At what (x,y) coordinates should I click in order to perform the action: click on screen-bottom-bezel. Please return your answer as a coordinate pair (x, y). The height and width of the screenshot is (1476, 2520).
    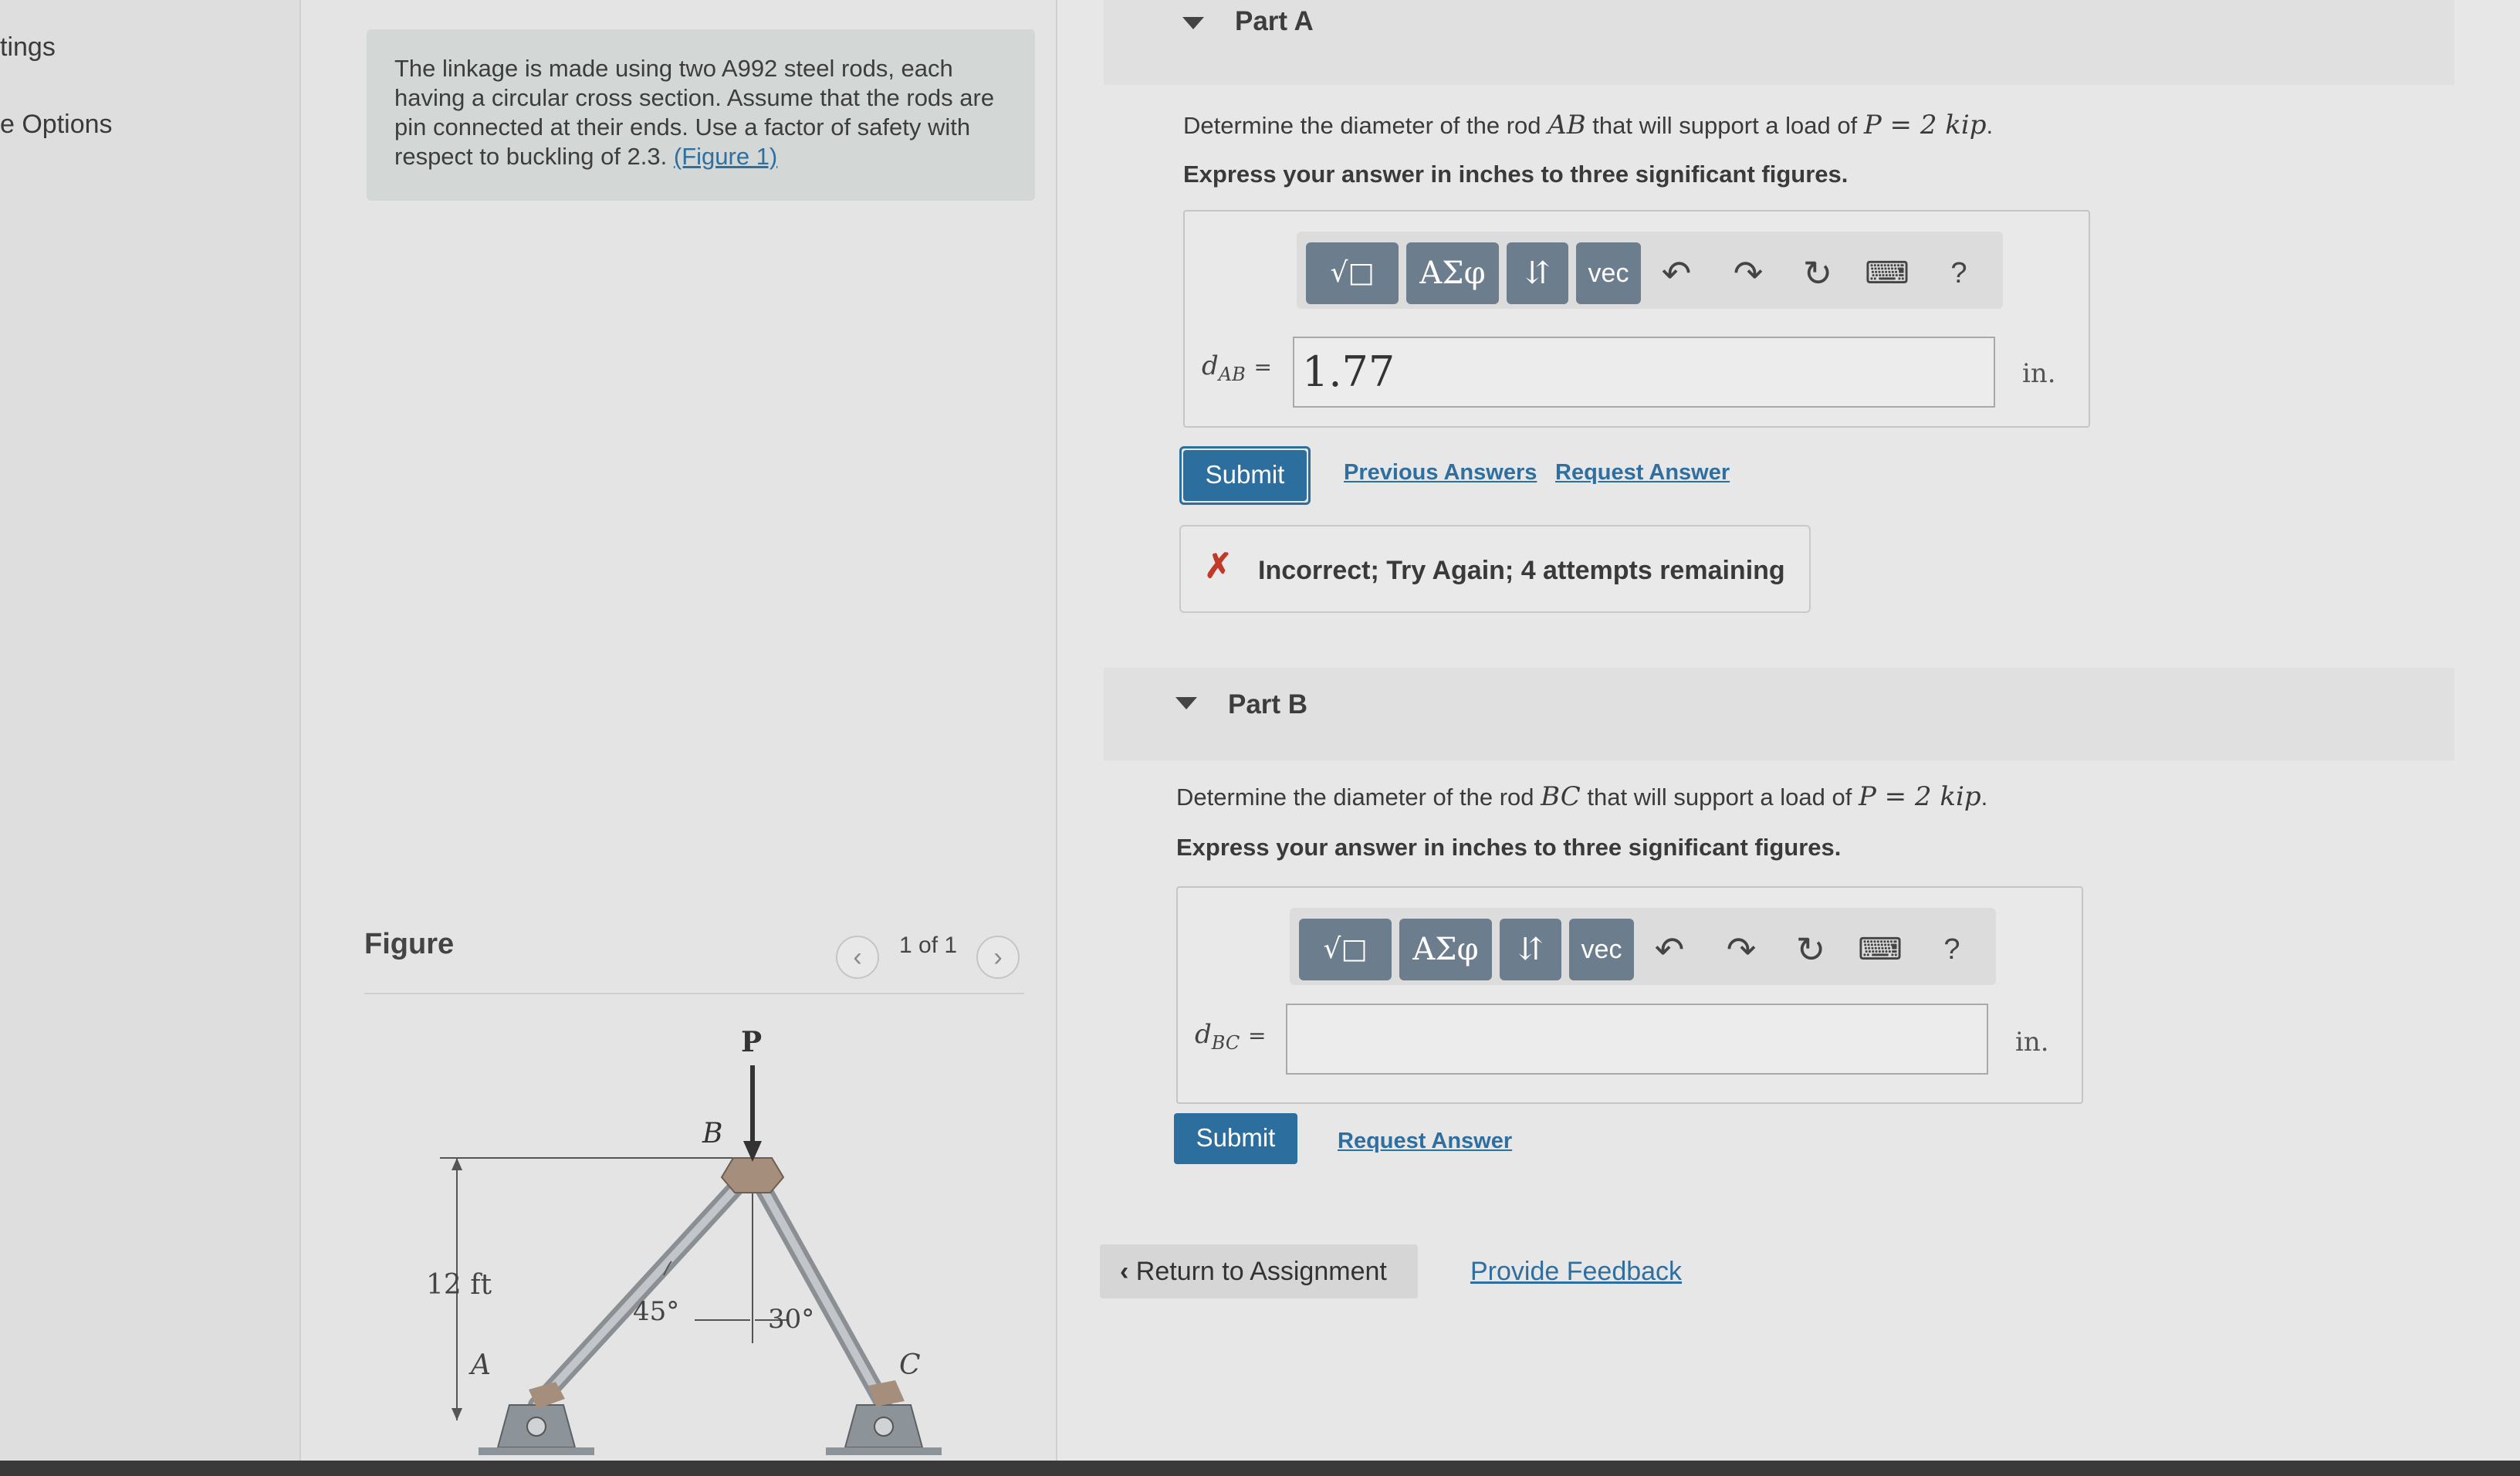
    Looking at the image, I should click on (1260, 1468).